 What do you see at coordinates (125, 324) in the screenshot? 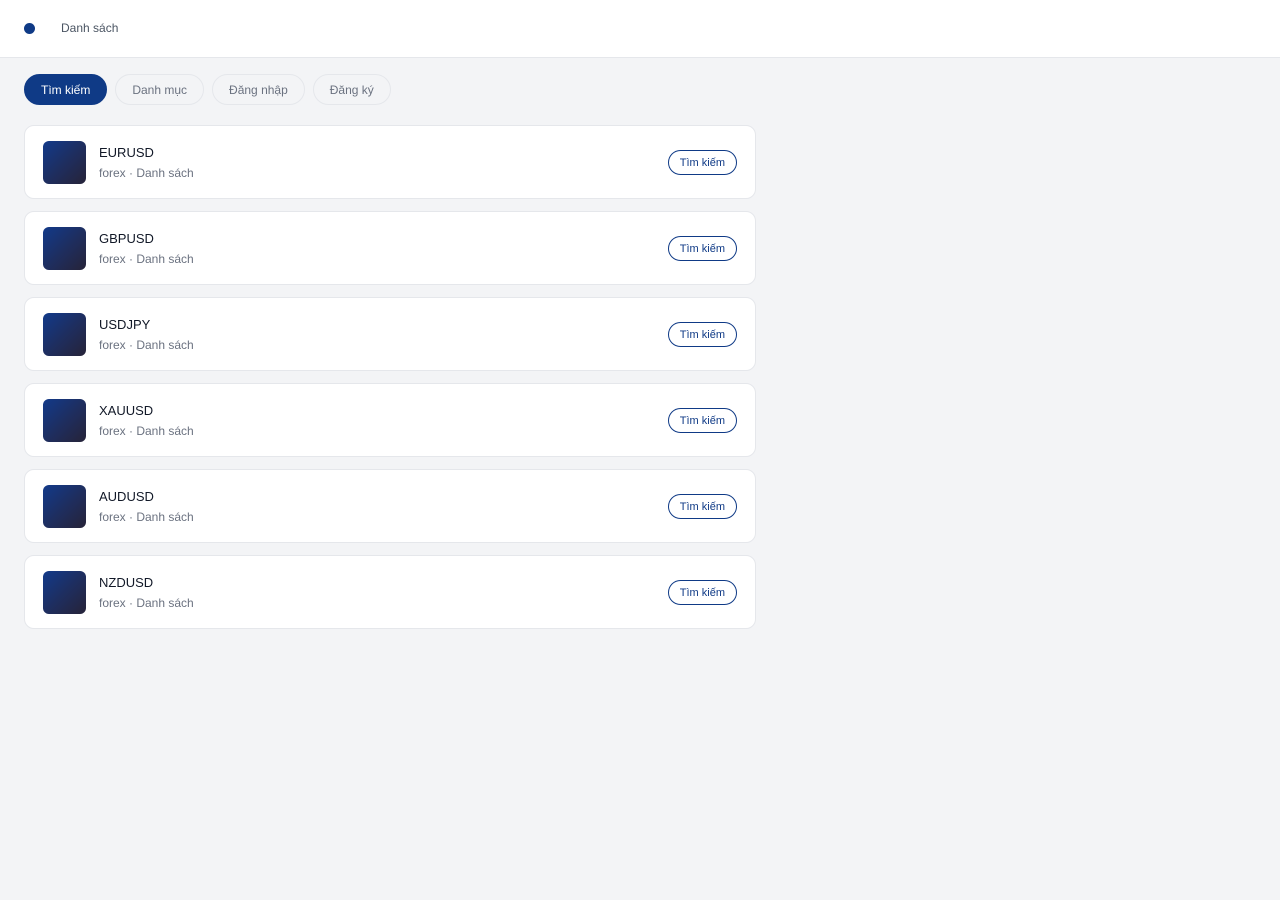
I see `item-title: USDJPY` at bounding box center [125, 324].